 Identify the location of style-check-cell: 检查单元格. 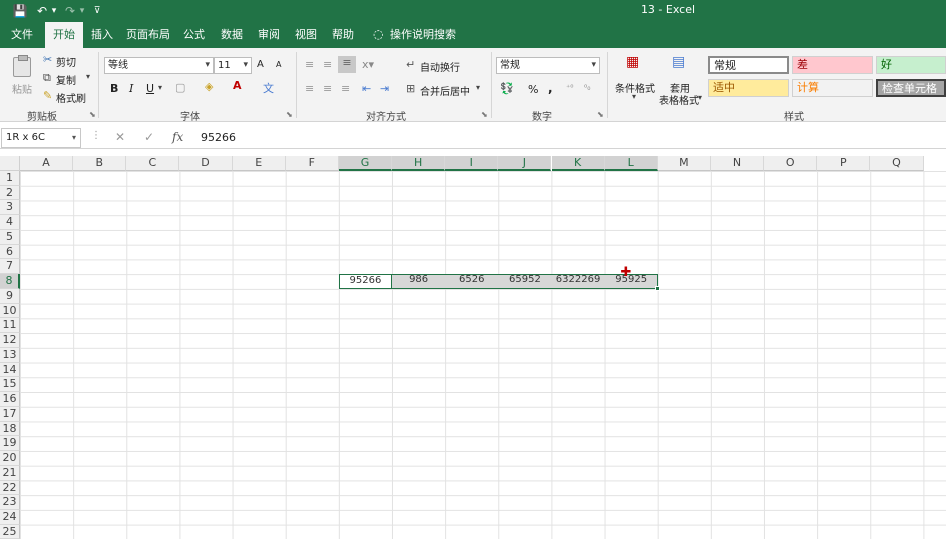
(911, 88).